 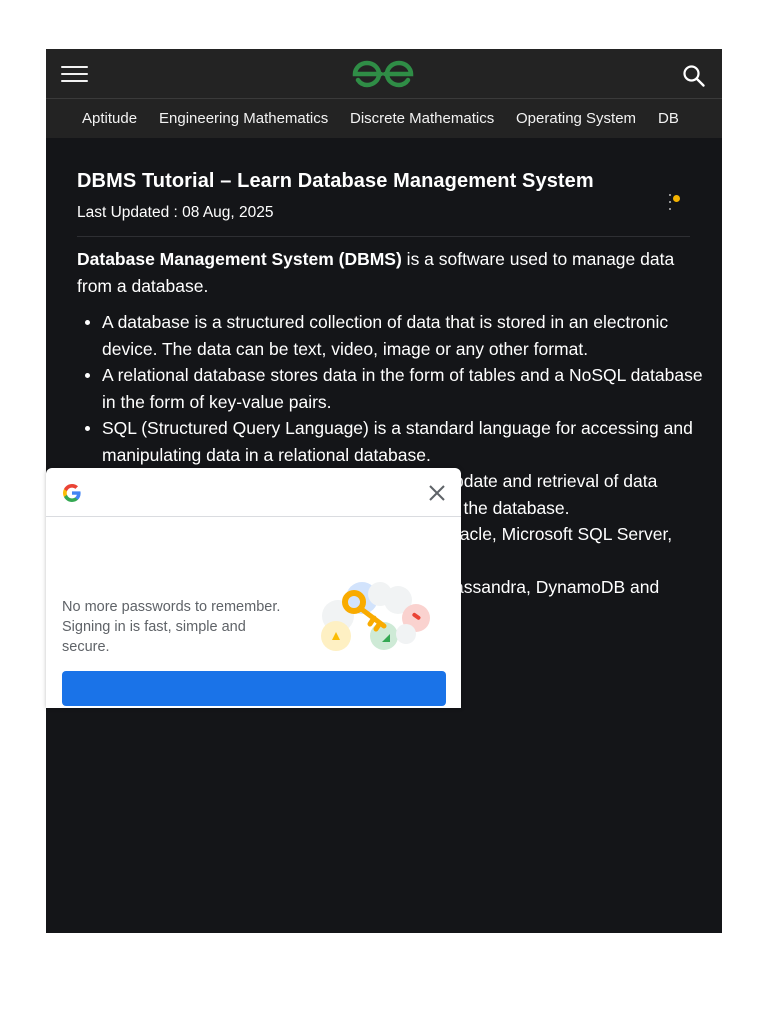 I want to click on search-icon, so click(x=694, y=76).